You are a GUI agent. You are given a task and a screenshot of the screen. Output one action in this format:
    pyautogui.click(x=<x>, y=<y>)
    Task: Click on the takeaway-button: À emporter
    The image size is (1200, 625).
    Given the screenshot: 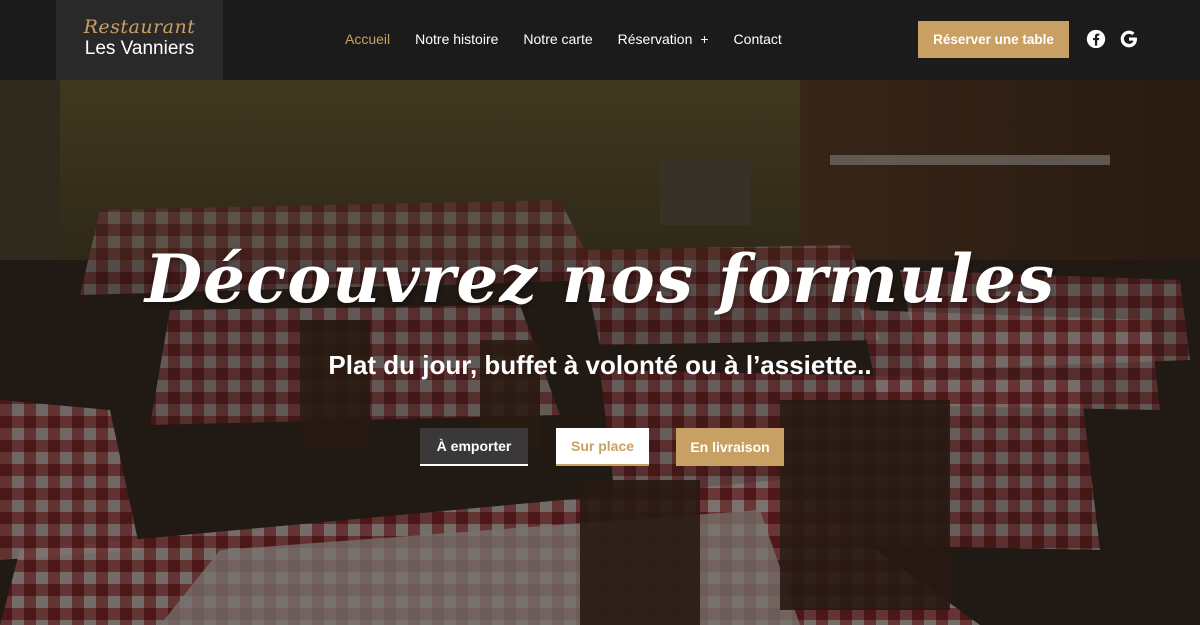 What is the action you would take?
    pyautogui.click(x=474, y=447)
    